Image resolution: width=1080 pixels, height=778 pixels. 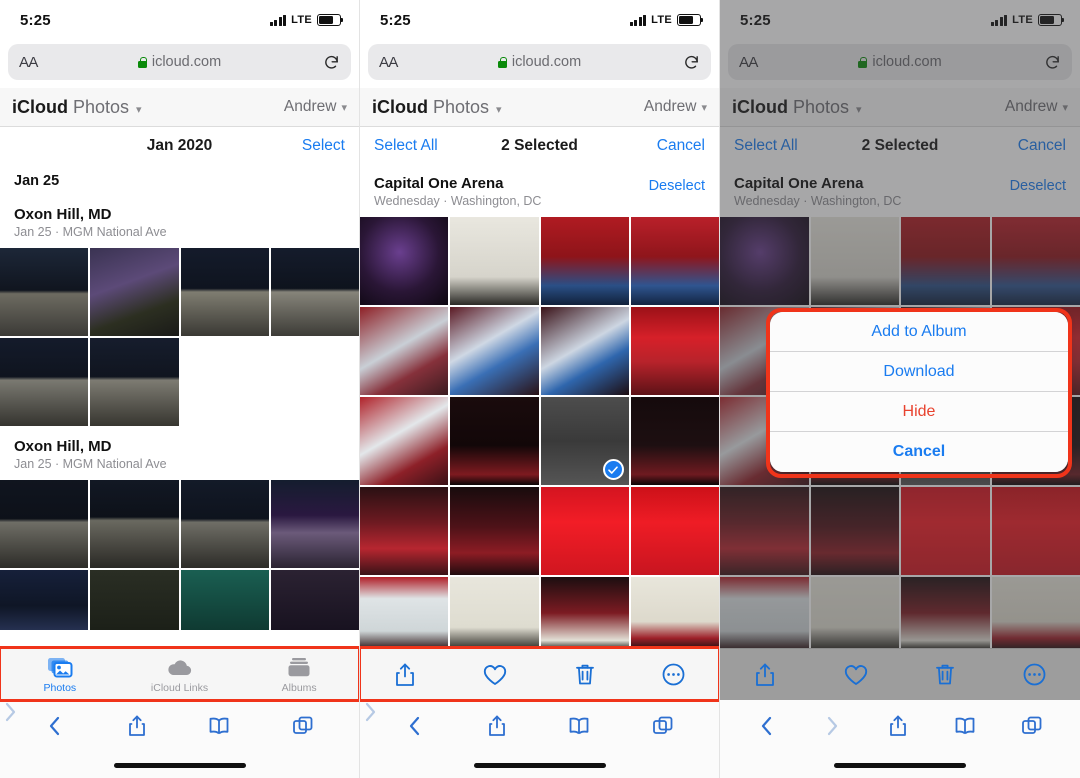 What do you see at coordinates (502, 62) in the screenshot?
I see `lock-icon` at bounding box center [502, 62].